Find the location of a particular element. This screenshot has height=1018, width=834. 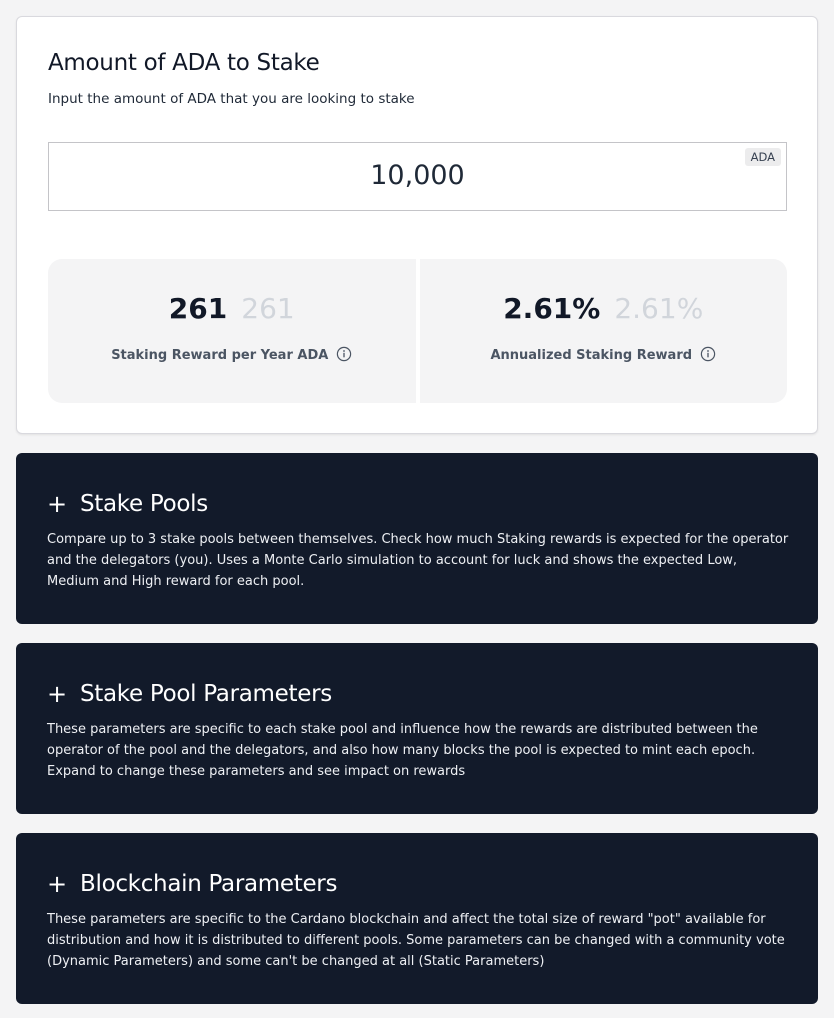

stake-pools-title: Stake Pools is located at coordinates (144, 504).